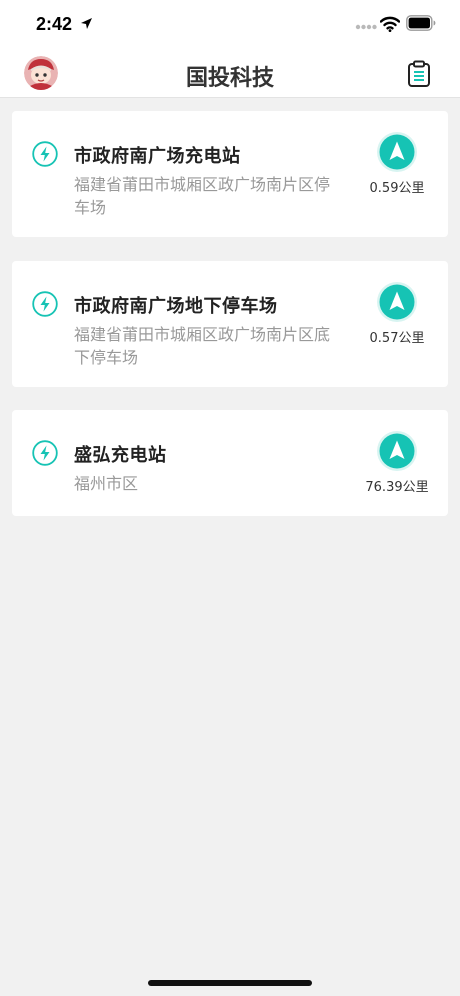 The height and width of the screenshot is (996, 460). Describe the element at coordinates (230, 324) in the screenshot. I see `station-card: 市政府南广场地下停车场 福建省莆田市城厢区政广场南片区底下停车场 0.57公里` at that location.